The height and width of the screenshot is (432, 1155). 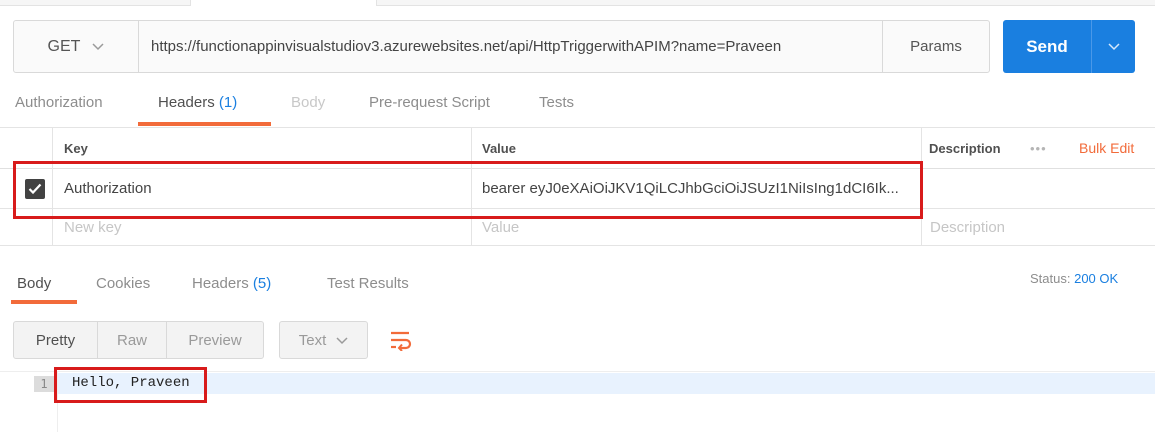 I want to click on column-header-key: Key, so click(x=76, y=148).